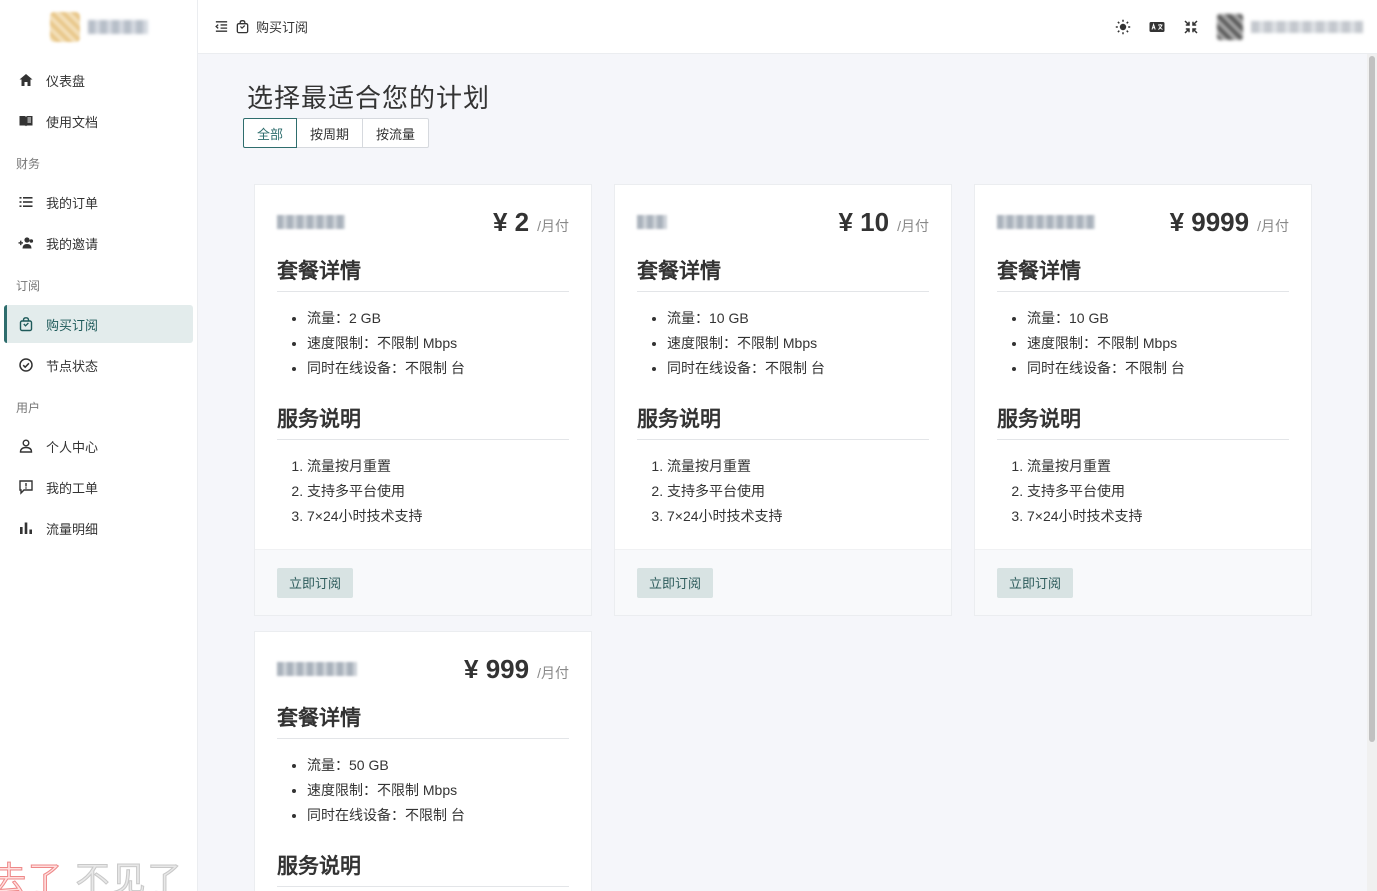  What do you see at coordinates (26, 487) in the screenshot?
I see `feedback-icon` at bounding box center [26, 487].